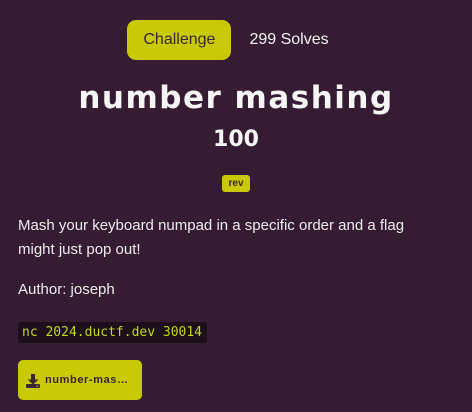  I want to click on tag-row: rev, so click(236, 181).